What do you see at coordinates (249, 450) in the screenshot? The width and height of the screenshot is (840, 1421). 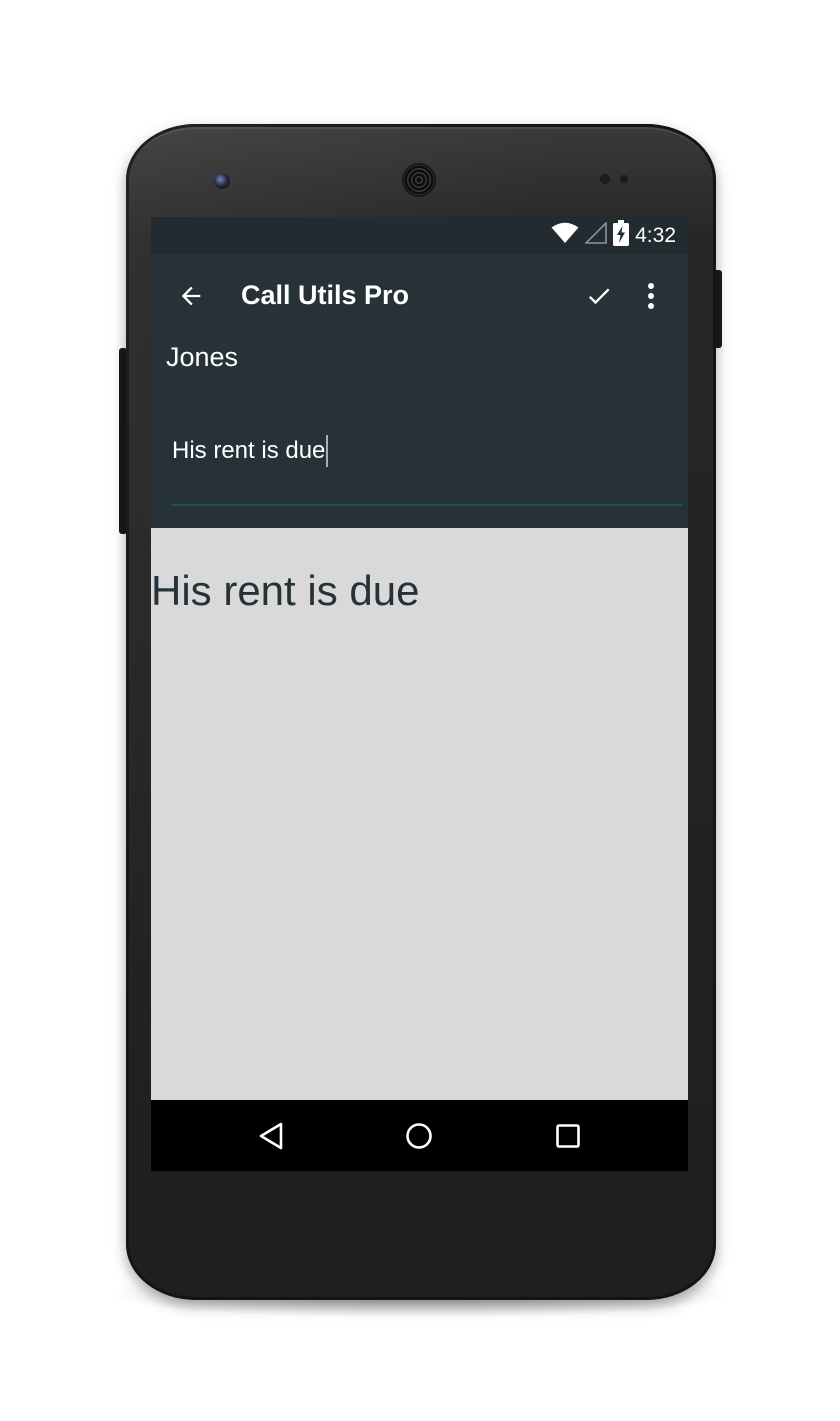 I see `note-input-value: His rent is due` at bounding box center [249, 450].